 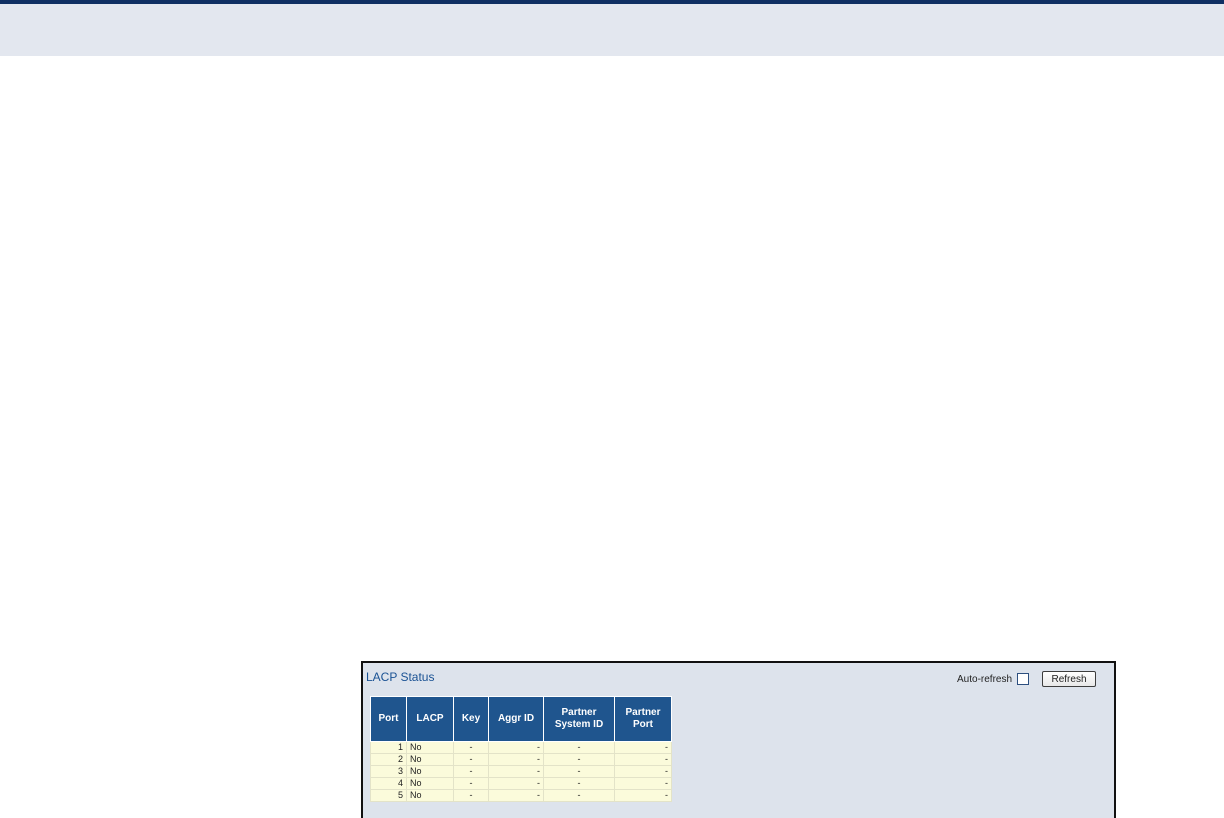 I want to click on table-row: 2 No - - - -, so click(x=521, y=759).